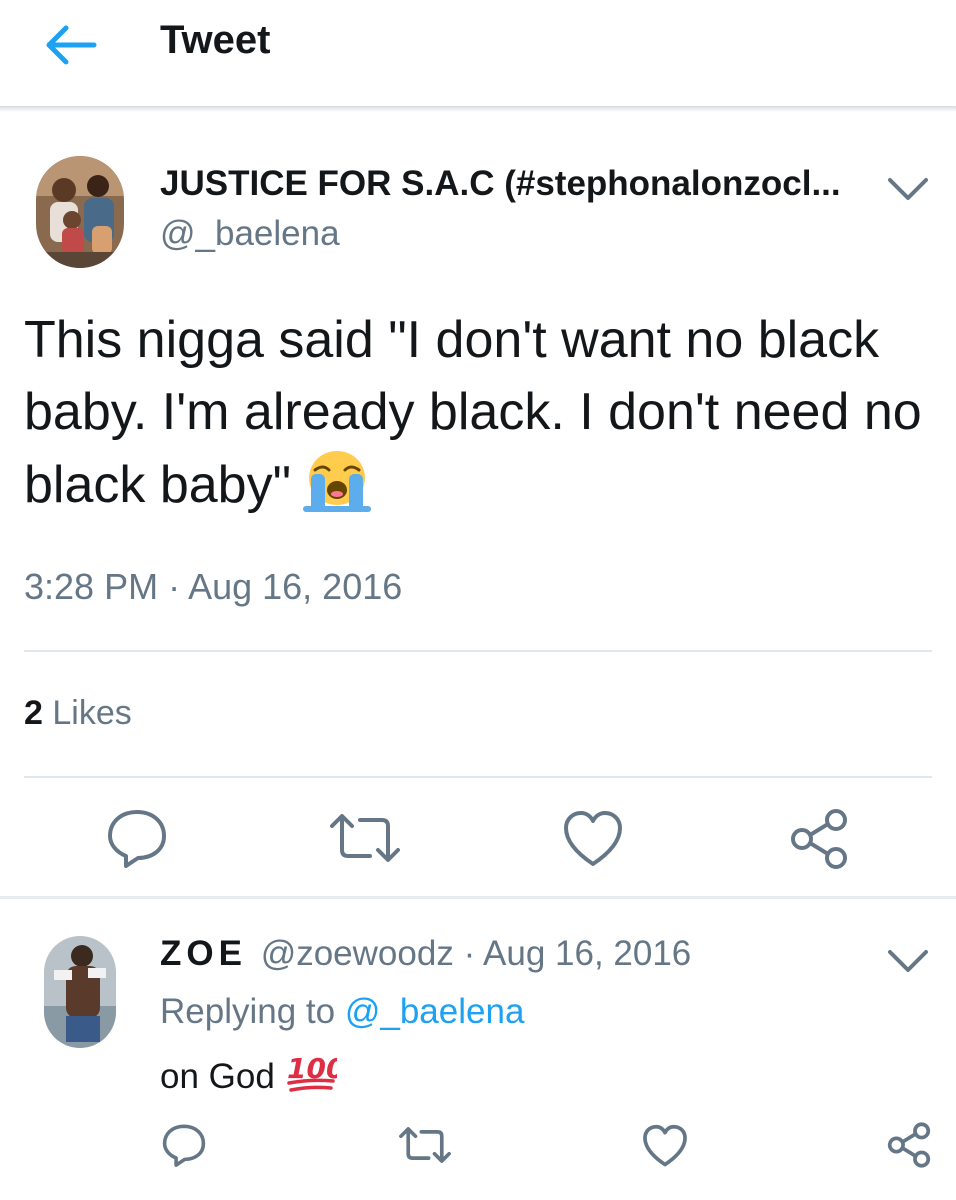 Image resolution: width=956 pixels, height=1200 pixels. Describe the element at coordinates (435, 1011) in the screenshot. I see `replying-to-link: @_baelena` at that location.